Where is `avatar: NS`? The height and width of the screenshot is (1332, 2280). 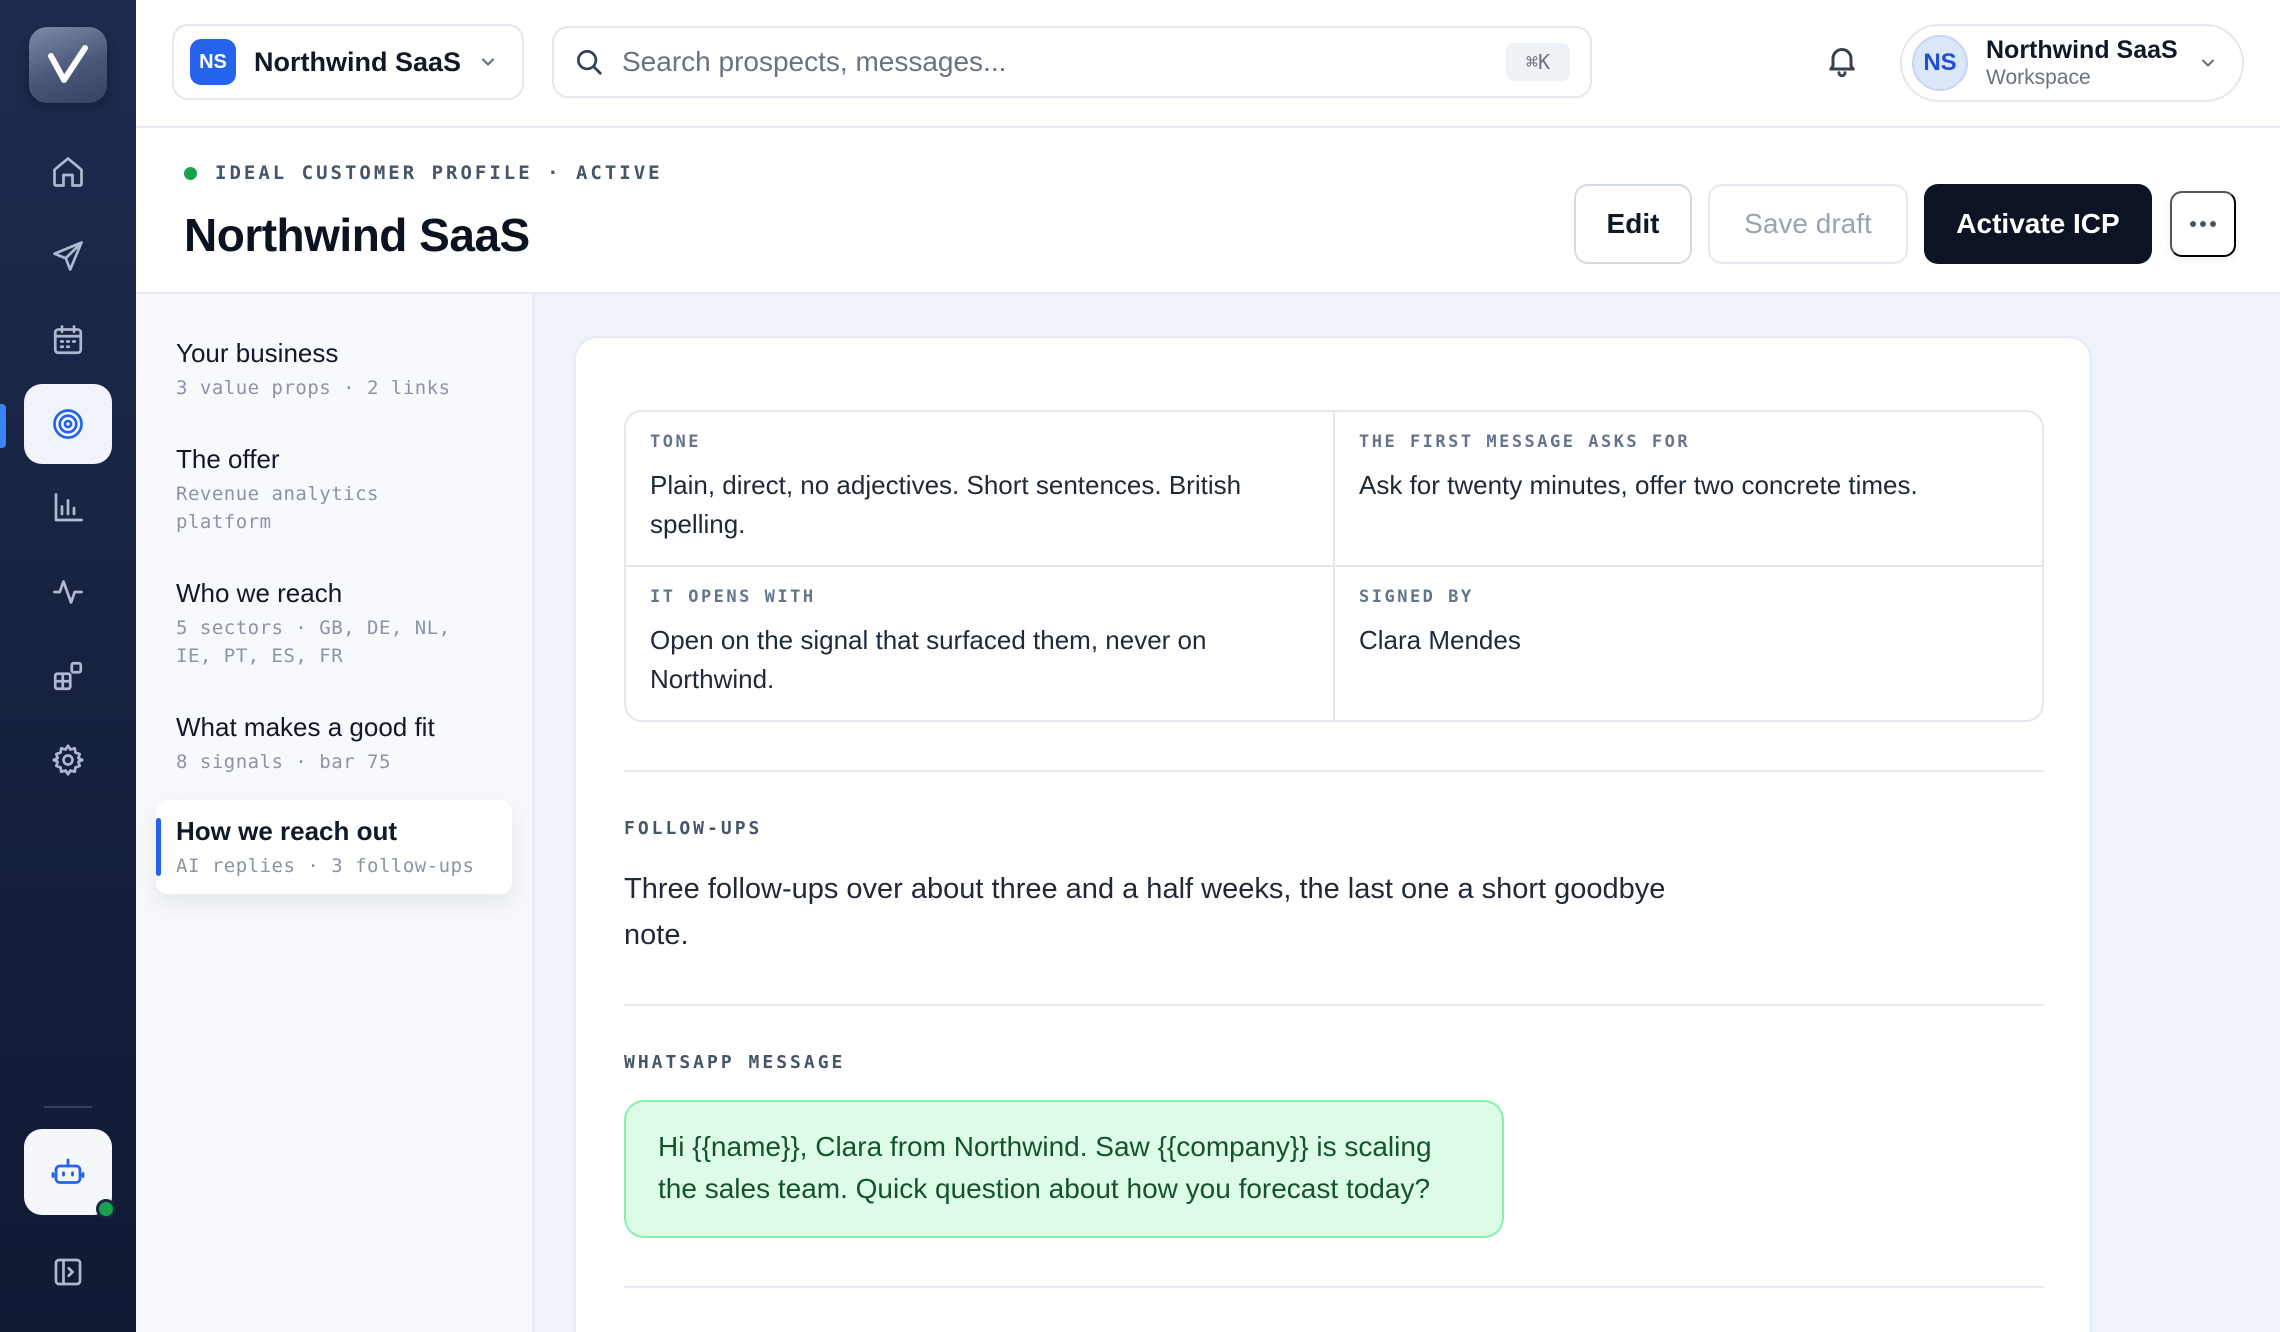 avatar: NS is located at coordinates (1940, 63).